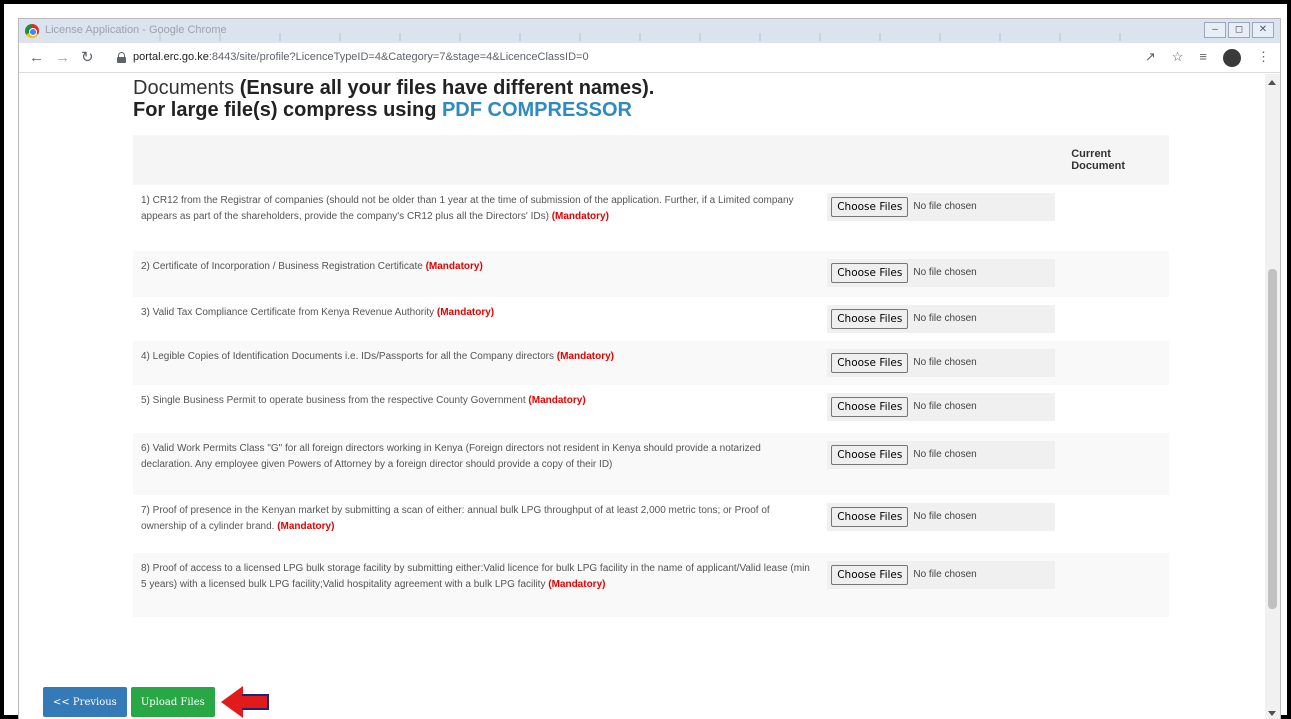 Image resolution: width=1291 pixels, height=719 pixels. Describe the element at coordinates (171, 57) in the screenshot. I see `url-host: portal.erc.go.ke` at that location.